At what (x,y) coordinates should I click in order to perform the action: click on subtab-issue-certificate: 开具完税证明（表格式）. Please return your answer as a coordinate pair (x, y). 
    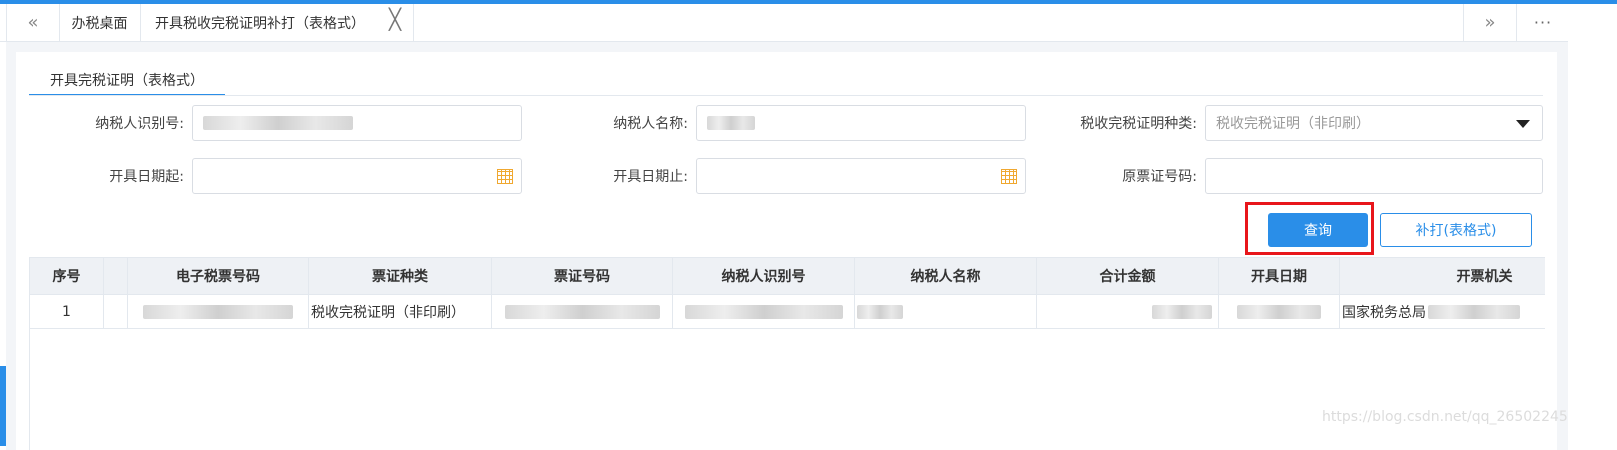
    Looking at the image, I should click on (127, 81).